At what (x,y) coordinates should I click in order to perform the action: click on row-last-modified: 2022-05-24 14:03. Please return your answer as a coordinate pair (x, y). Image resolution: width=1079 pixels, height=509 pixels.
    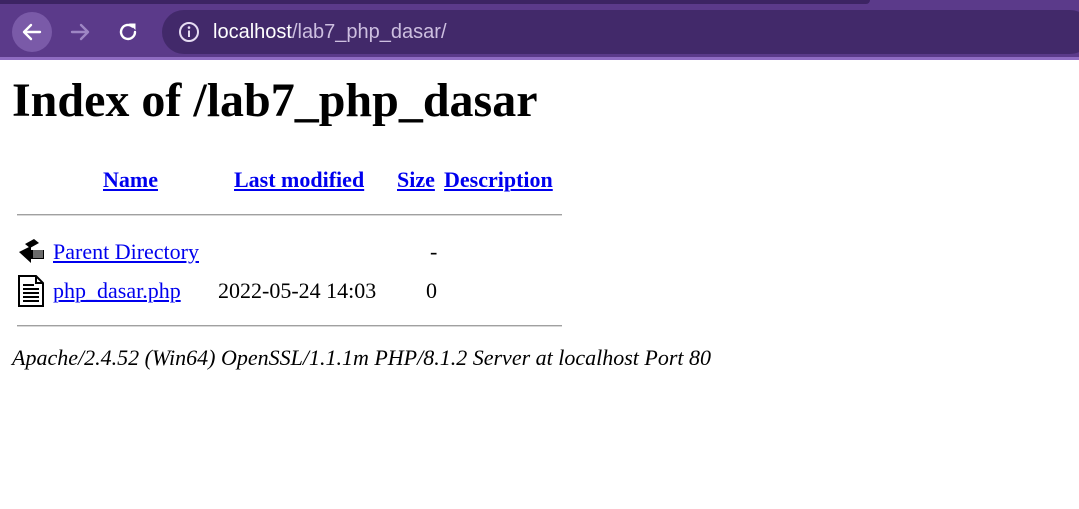
    Looking at the image, I should click on (297, 290).